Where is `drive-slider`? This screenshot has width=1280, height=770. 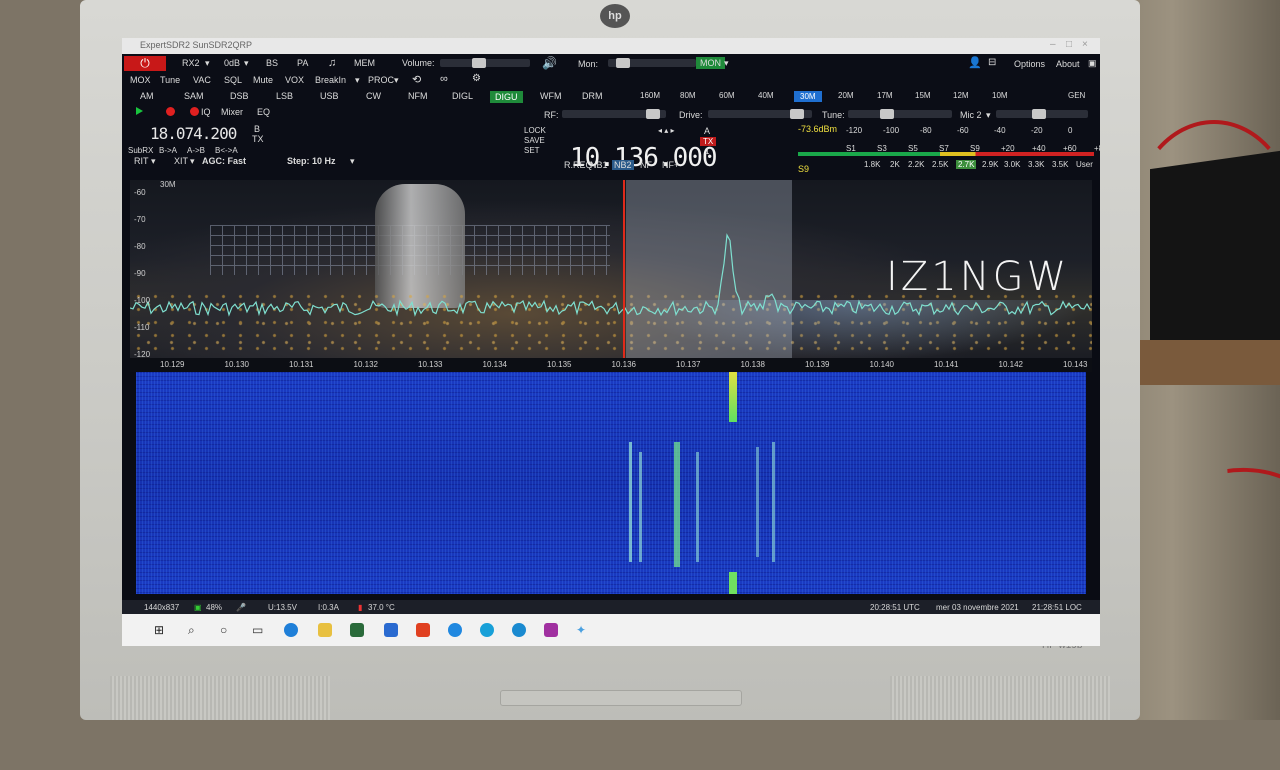
drive-slider is located at coordinates (760, 114).